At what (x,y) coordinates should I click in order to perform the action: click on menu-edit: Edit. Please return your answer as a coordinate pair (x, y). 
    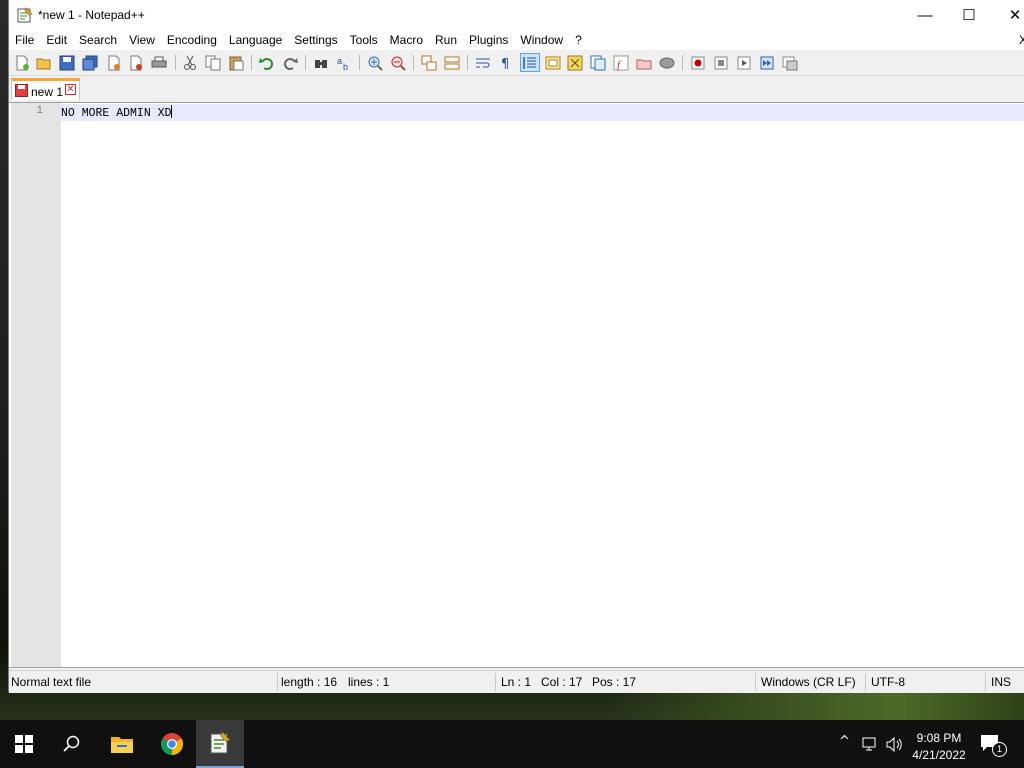
    Looking at the image, I should click on (56, 40).